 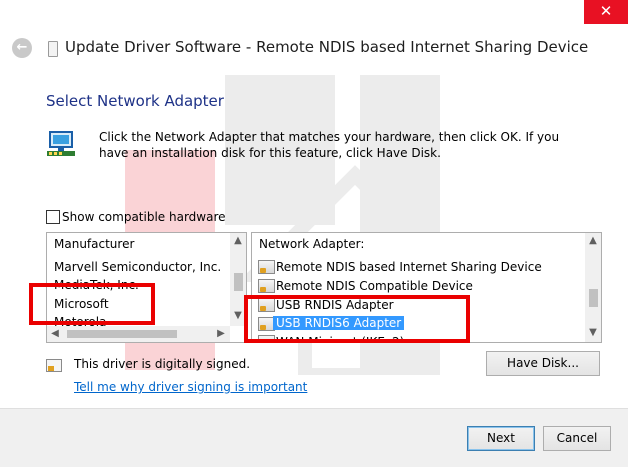 I want to click on scroll-left-icon: ◀, so click(x=55, y=333).